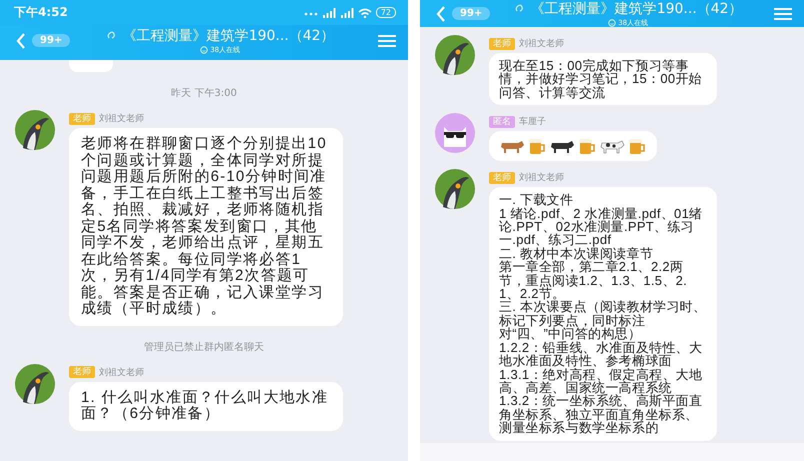 The width and height of the screenshot is (804, 461). I want to click on system-notice: 管理员已禁止群内匿名聊天, so click(204, 347).